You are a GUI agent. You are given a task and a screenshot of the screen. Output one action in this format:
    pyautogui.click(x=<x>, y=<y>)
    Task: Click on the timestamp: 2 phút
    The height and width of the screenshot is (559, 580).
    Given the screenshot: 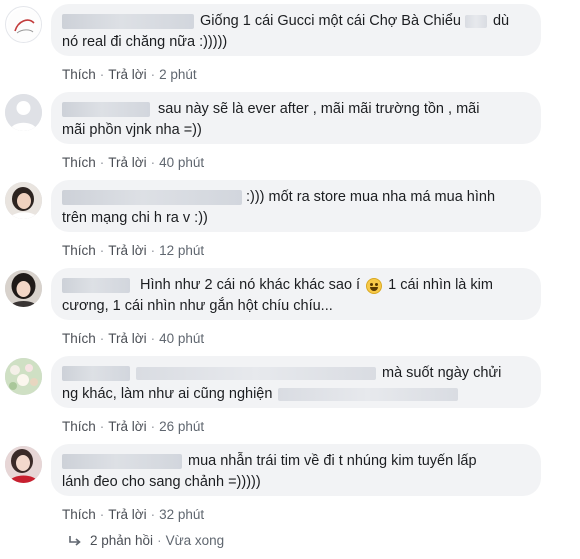 What is the action you would take?
    pyautogui.click(x=178, y=74)
    